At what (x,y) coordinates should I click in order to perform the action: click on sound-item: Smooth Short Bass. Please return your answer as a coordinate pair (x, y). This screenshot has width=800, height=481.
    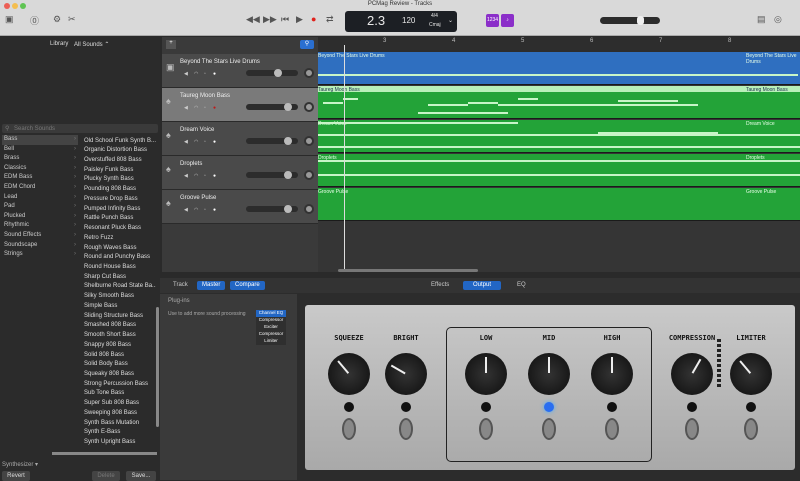
    Looking at the image, I should click on (120, 336).